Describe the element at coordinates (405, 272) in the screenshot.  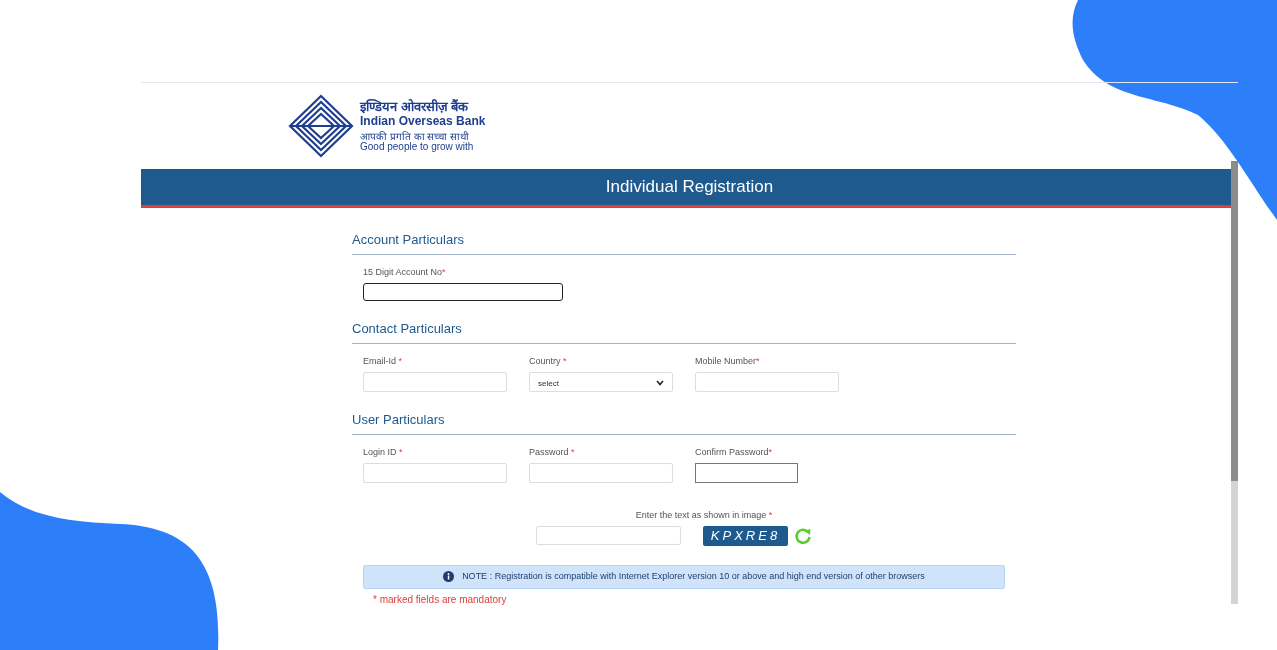
I see `field-label: 15 Digit Account No*` at that location.